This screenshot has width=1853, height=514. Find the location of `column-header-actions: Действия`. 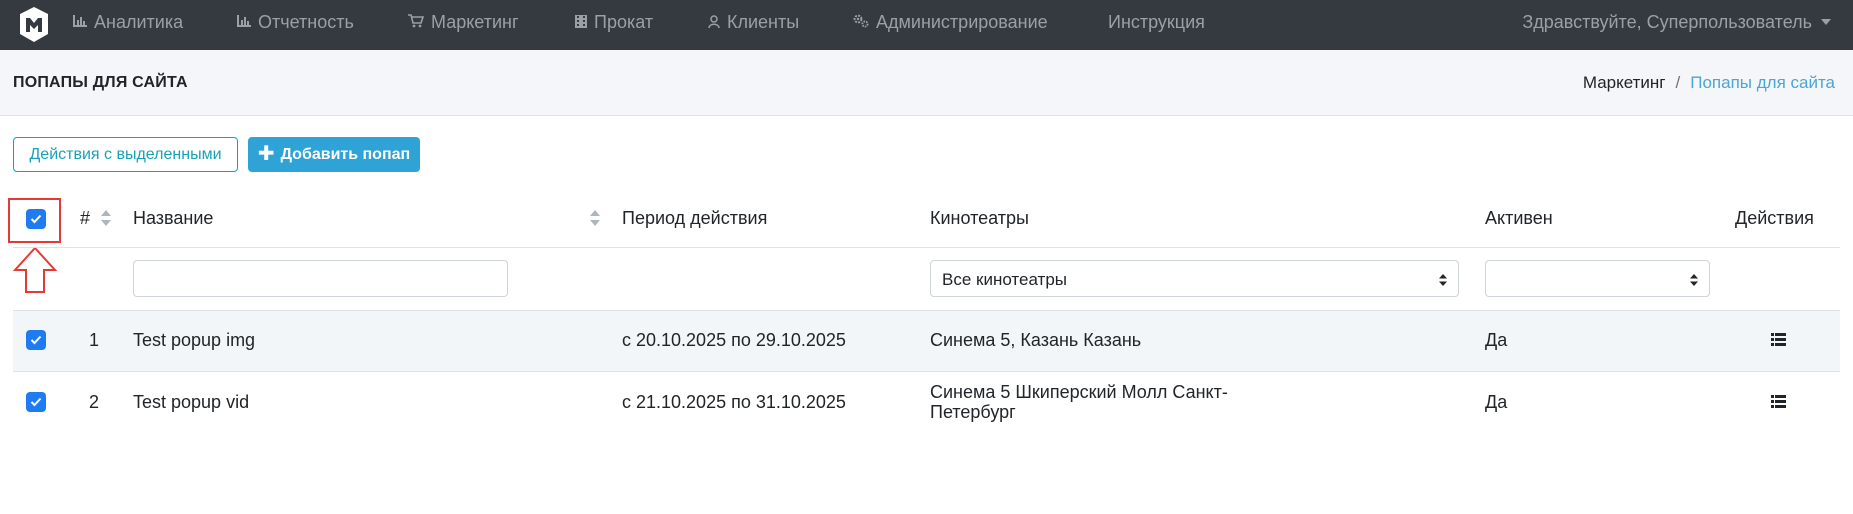

column-header-actions: Действия is located at coordinates (1774, 218).